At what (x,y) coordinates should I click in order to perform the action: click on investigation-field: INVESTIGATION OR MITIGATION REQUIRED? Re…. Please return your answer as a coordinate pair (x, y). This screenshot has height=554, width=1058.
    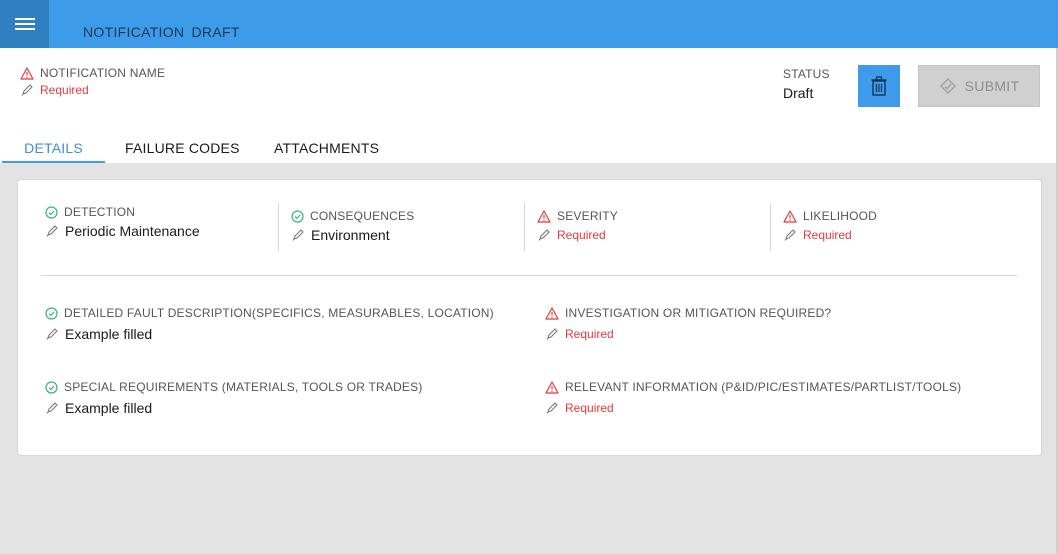
    Looking at the image, I should click on (688, 324).